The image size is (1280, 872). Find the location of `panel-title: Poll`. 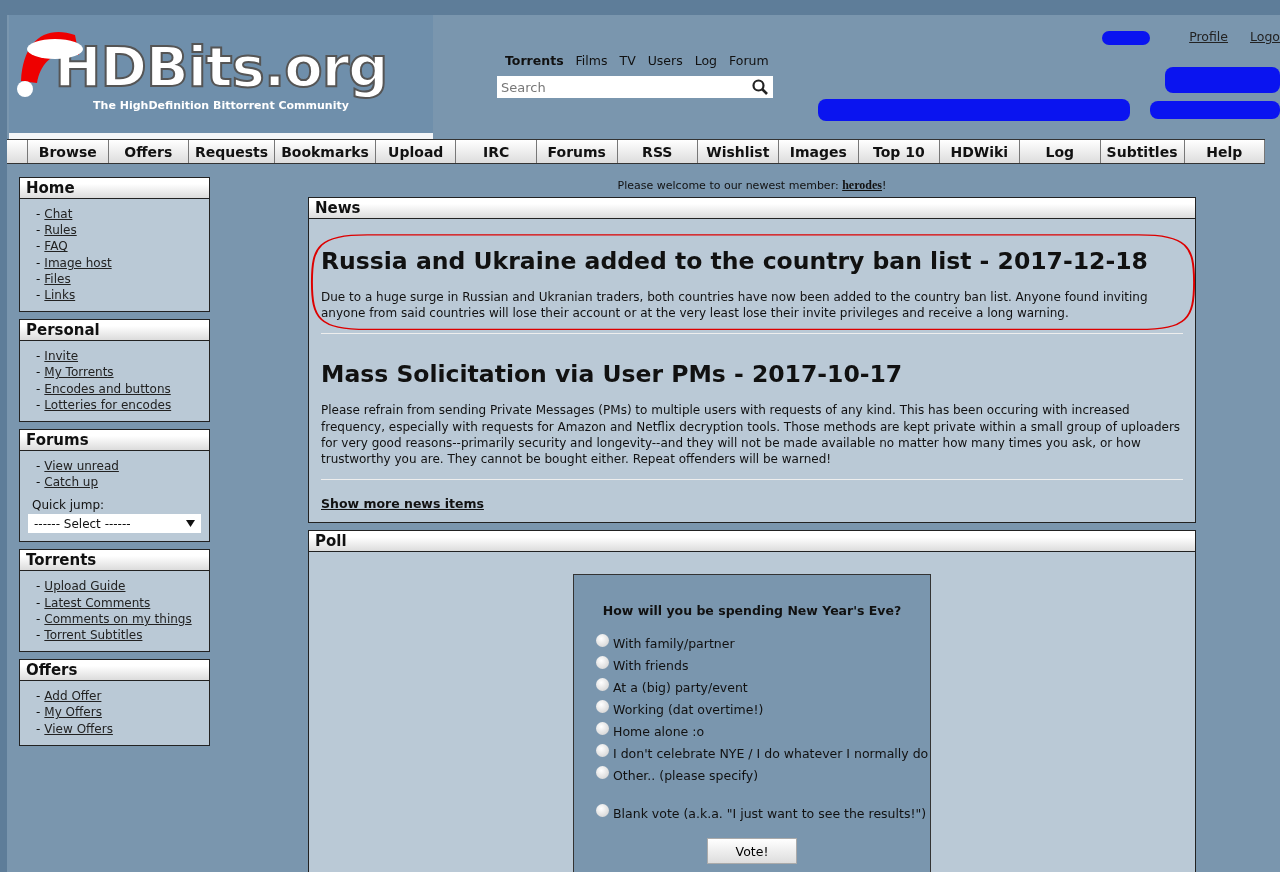

panel-title: Poll is located at coordinates (752, 542).